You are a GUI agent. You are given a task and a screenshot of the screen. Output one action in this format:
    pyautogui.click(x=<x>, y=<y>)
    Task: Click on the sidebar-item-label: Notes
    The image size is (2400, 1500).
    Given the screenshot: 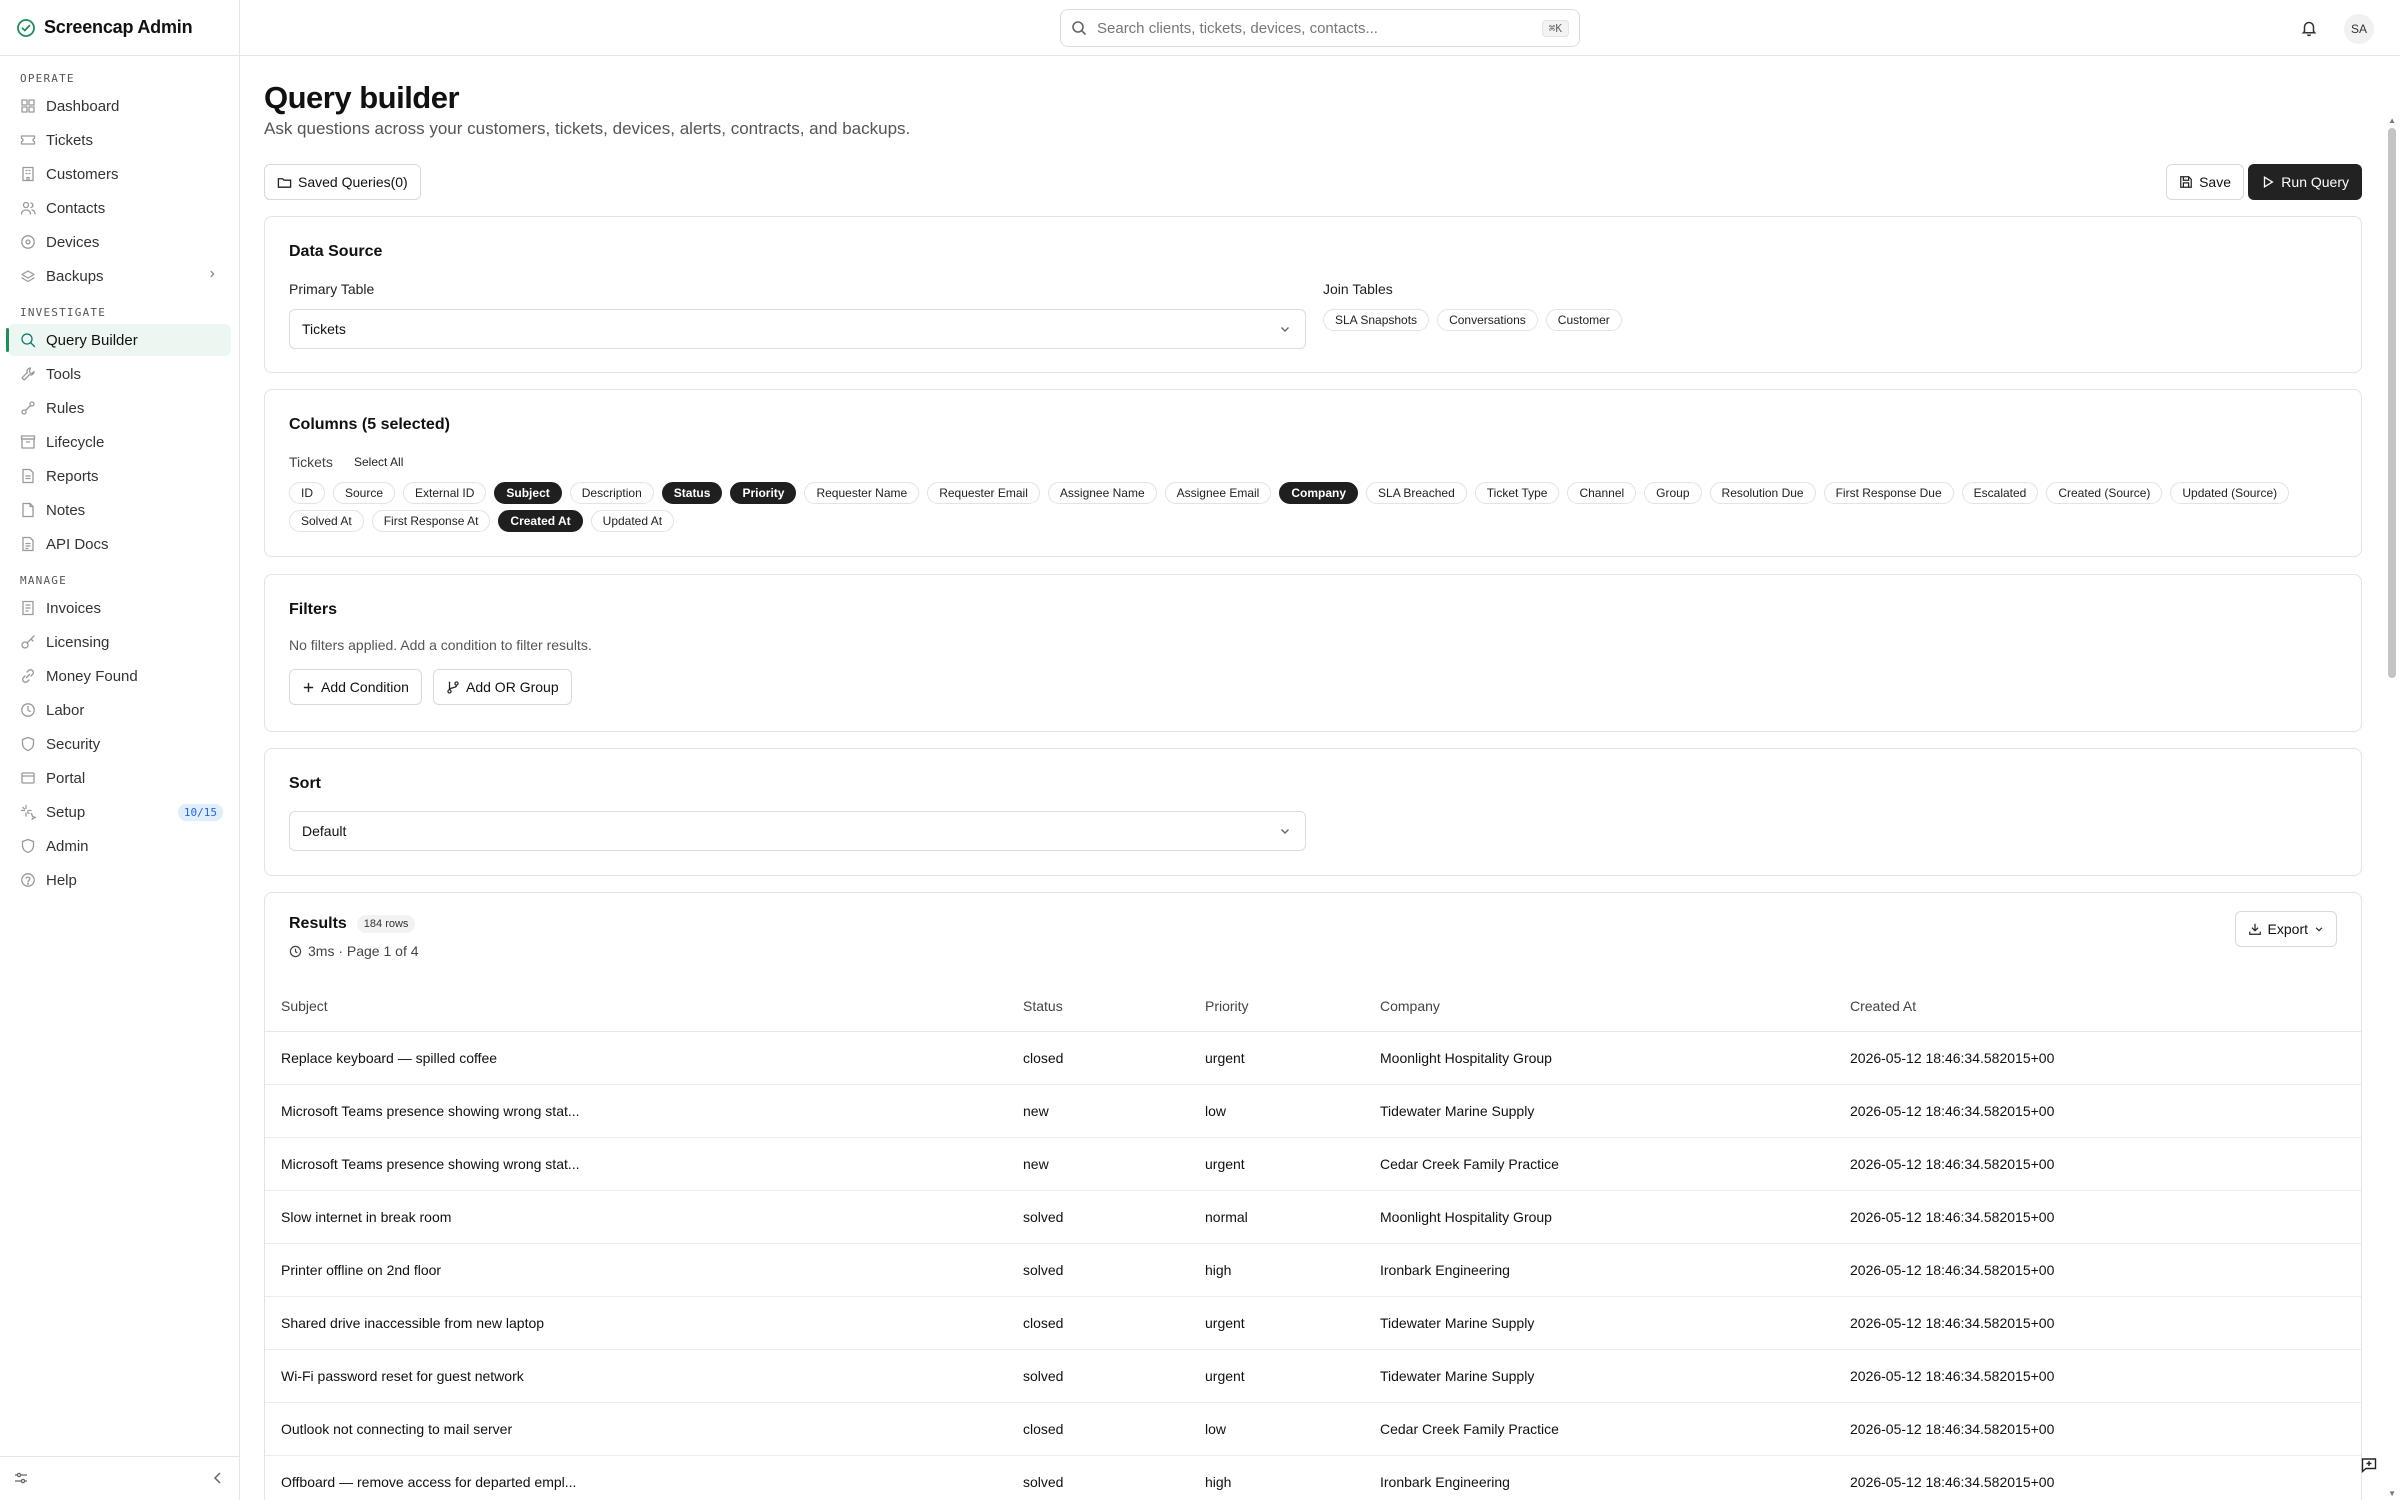 What is the action you would take?
    pyautogui.click(x=66, y=510)
    